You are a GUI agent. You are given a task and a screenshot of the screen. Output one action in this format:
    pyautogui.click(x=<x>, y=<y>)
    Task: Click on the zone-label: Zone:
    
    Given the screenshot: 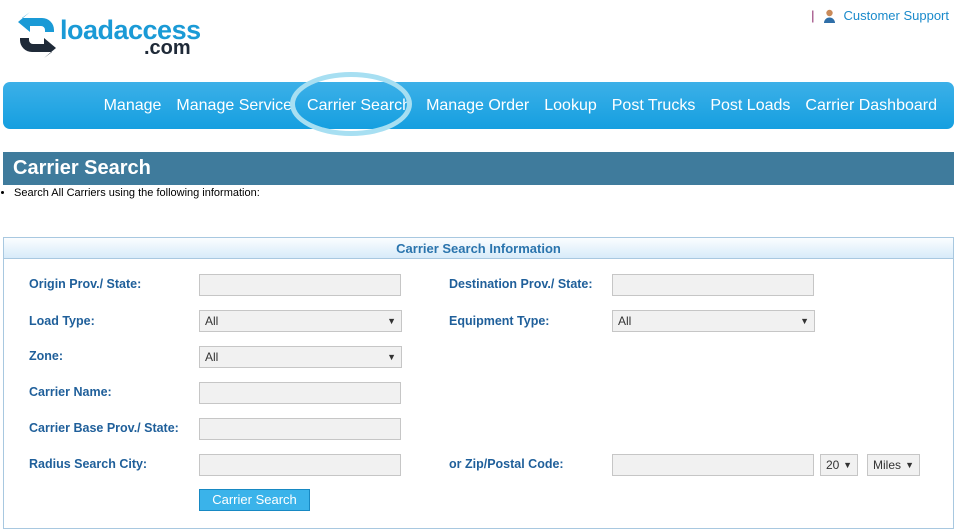 What is the action you would take?
    pyautogui.click(x=46, y=356)
    